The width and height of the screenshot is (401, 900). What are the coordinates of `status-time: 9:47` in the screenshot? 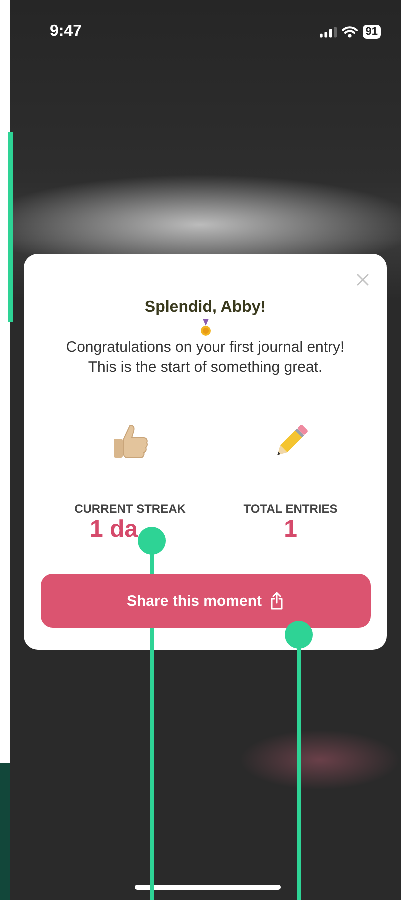 It's located at (66, 32).